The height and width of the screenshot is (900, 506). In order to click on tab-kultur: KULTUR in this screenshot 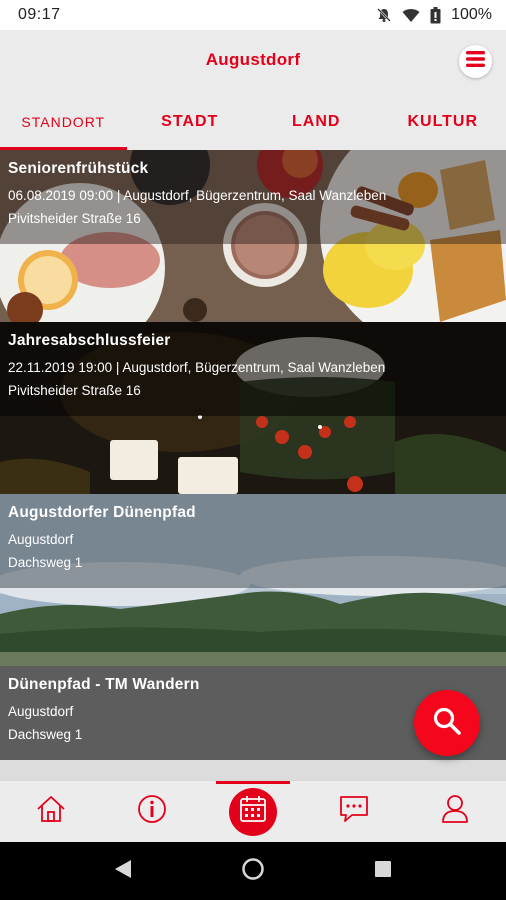, I will do `click(443, 121)`.